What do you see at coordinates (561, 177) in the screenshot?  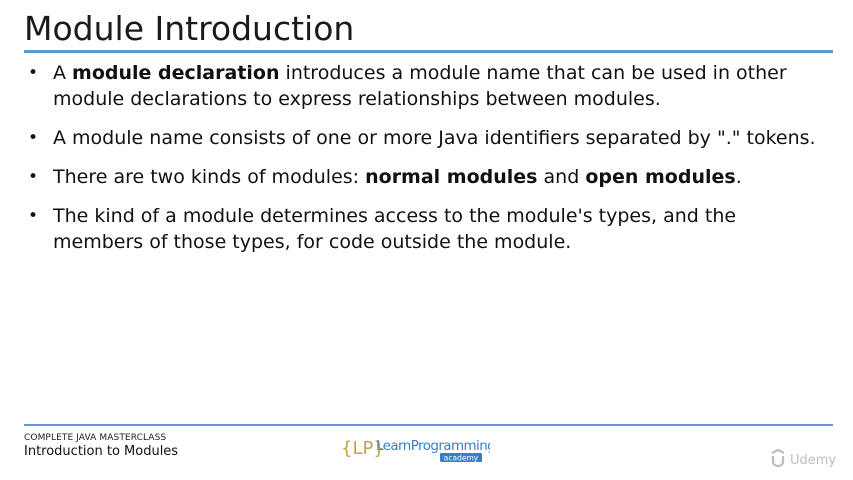 I see `bullet-text: and` at bounding box center [561, 177].